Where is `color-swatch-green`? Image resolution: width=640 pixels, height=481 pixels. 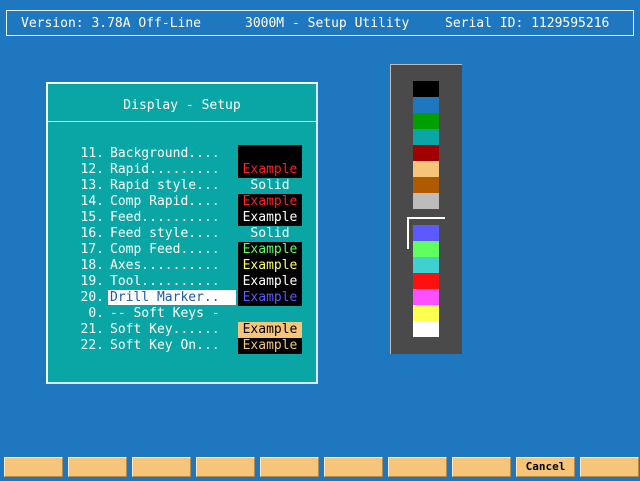
color-swatch-green is located at coordinates (426, 121).